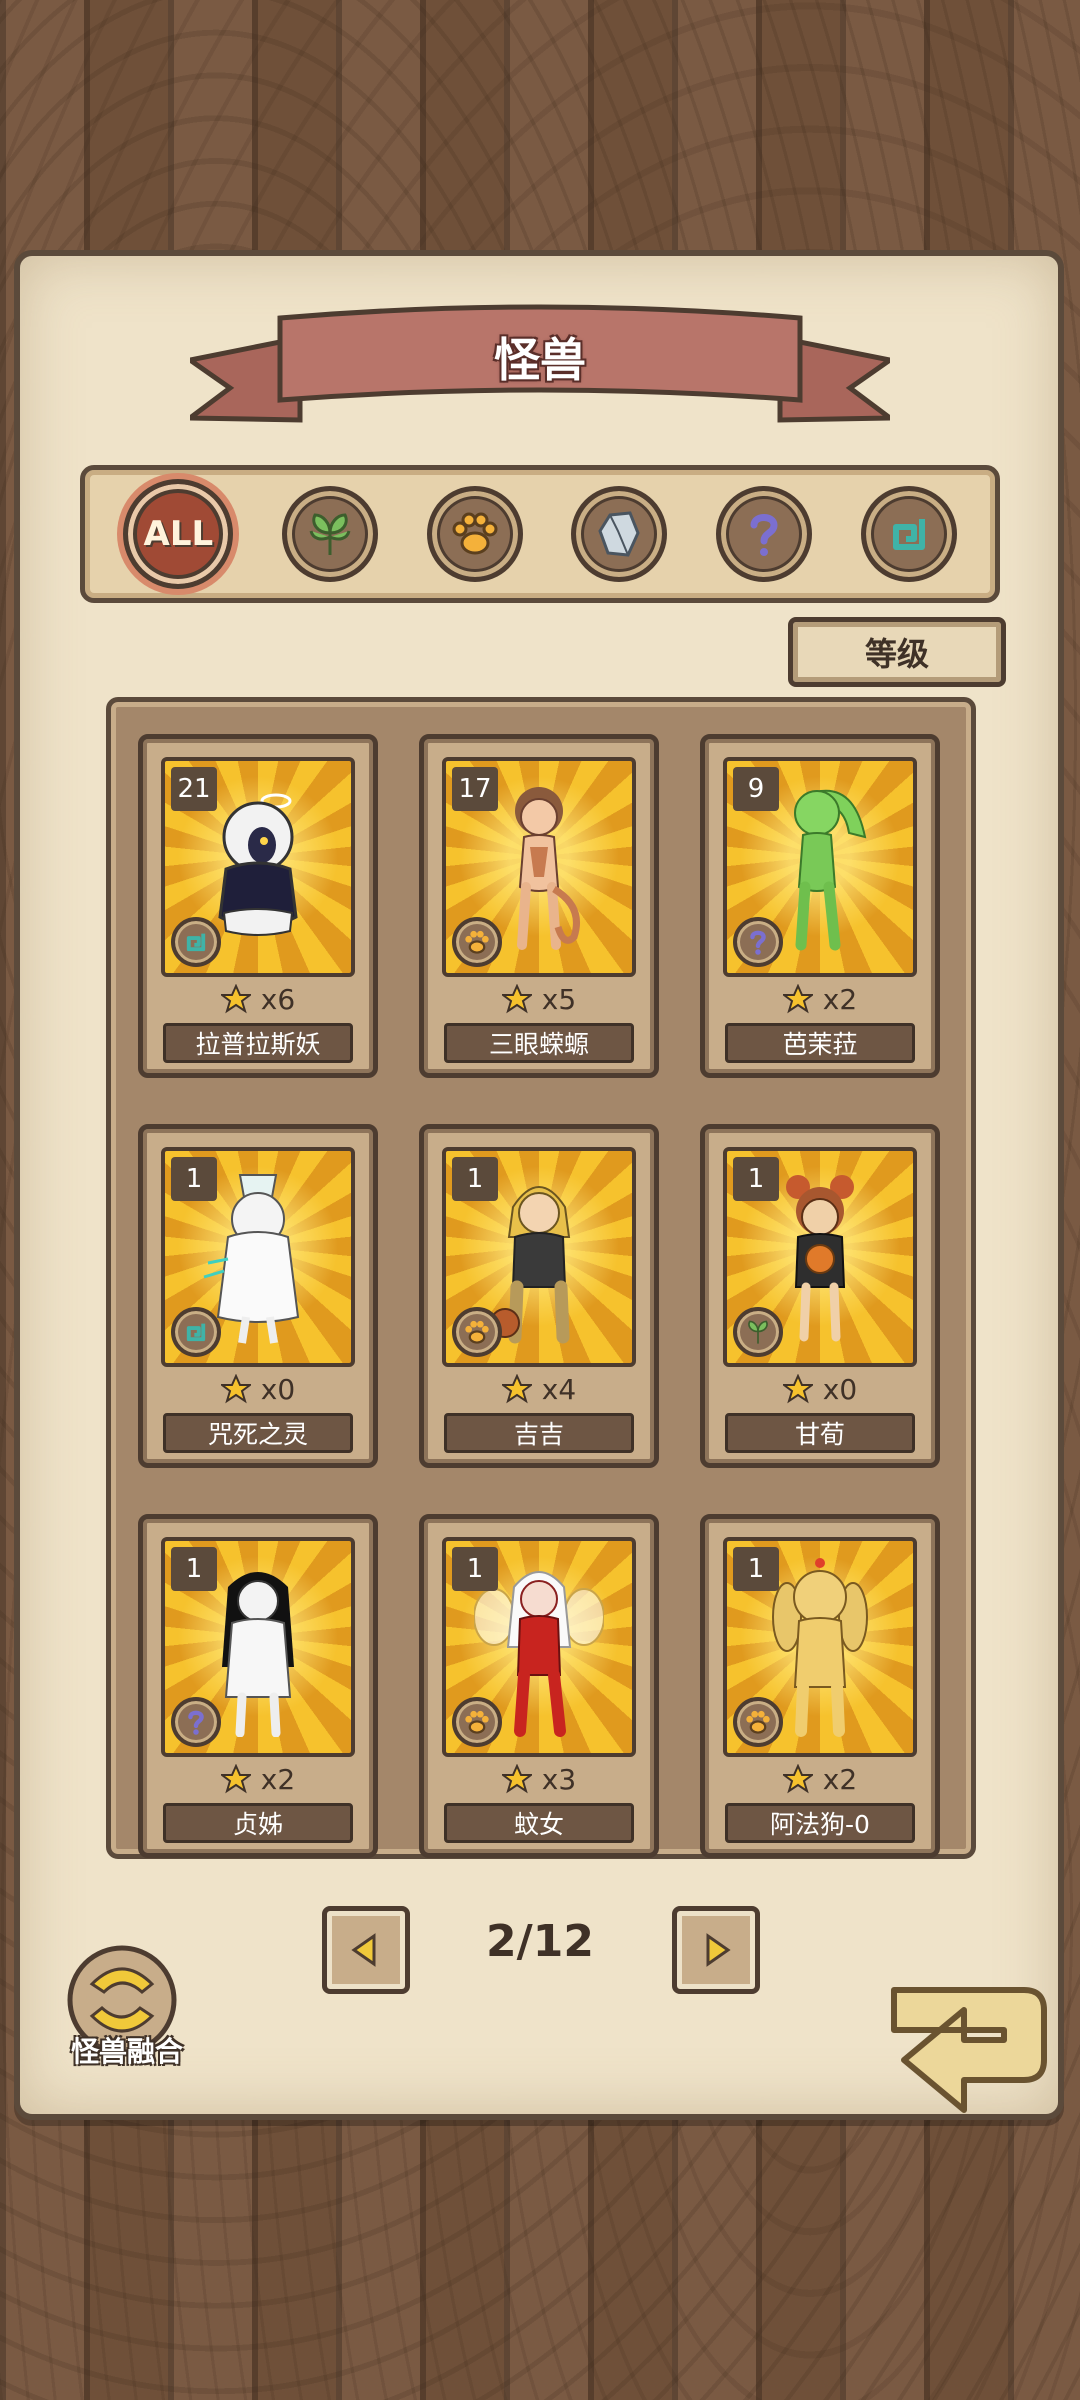 The width and height of the screenshot is (1080, 2400). Describe the element at coordinates (547, 868) in the screenshot. I see `three-eyed-salamander-figure` at that location.